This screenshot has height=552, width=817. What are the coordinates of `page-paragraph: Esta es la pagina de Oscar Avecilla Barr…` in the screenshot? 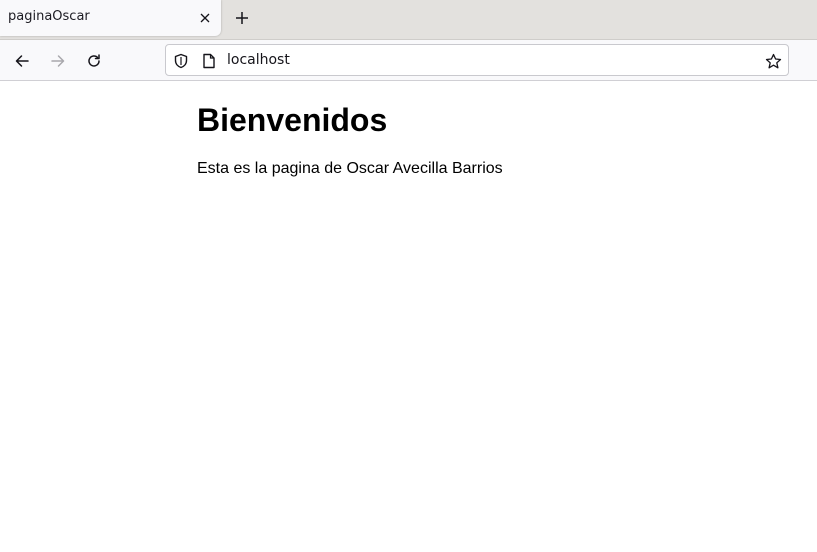 It's located at (350, 168).